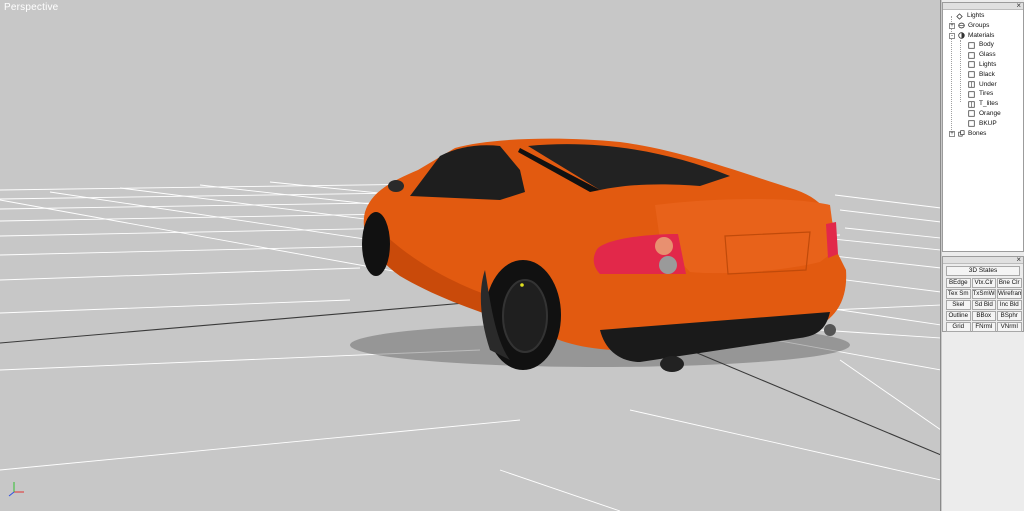 This screenshot has height=511, width=1024. Describe the element at coordinates (983, 271) in the screenshot. I see `3d-states-title-button: 3D States` at that location.